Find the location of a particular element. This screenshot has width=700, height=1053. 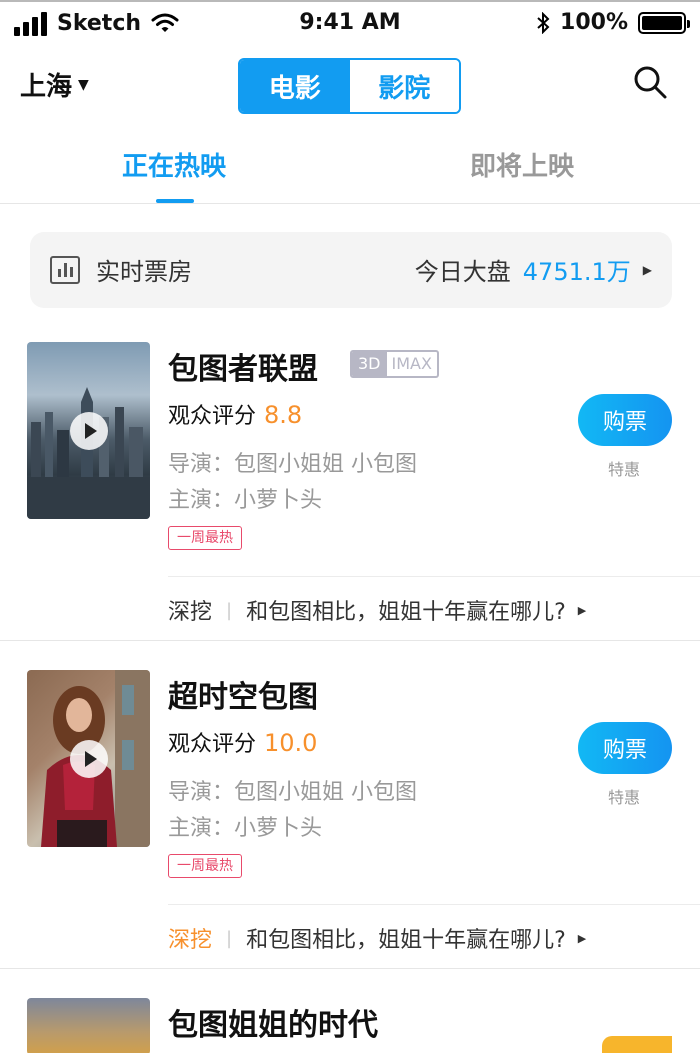

box-office-bar: 实时票房 今日大盘 4751.1万 ▶ is located at coordinates (351, 270).